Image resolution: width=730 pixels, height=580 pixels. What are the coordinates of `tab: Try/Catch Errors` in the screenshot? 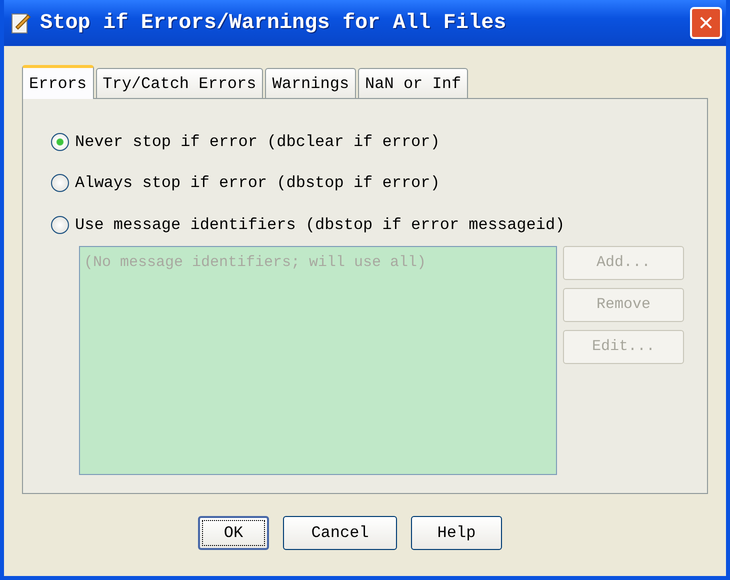 It's located at (180, 83).